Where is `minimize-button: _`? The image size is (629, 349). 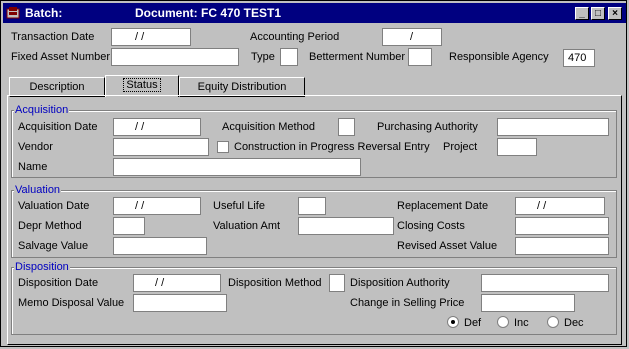
minimize-button: _ is located at coordinates (582, 13).